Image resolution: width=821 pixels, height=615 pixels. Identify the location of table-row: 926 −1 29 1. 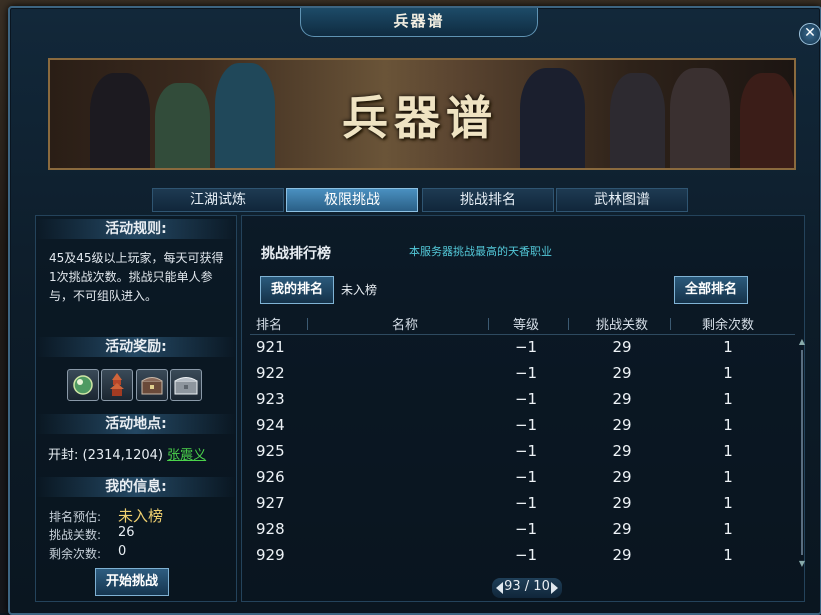
(522, 477).